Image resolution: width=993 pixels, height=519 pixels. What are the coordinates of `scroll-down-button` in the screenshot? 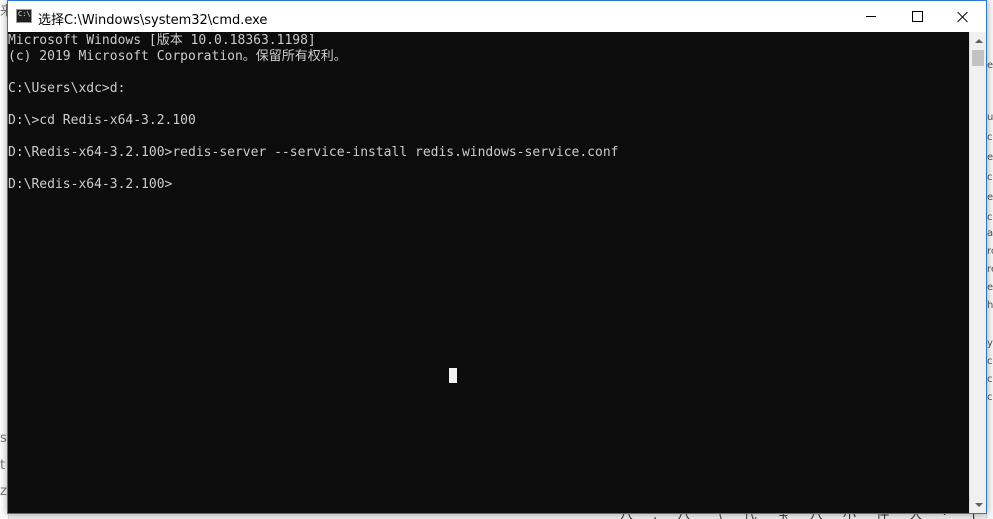 It's located at (978, 504).